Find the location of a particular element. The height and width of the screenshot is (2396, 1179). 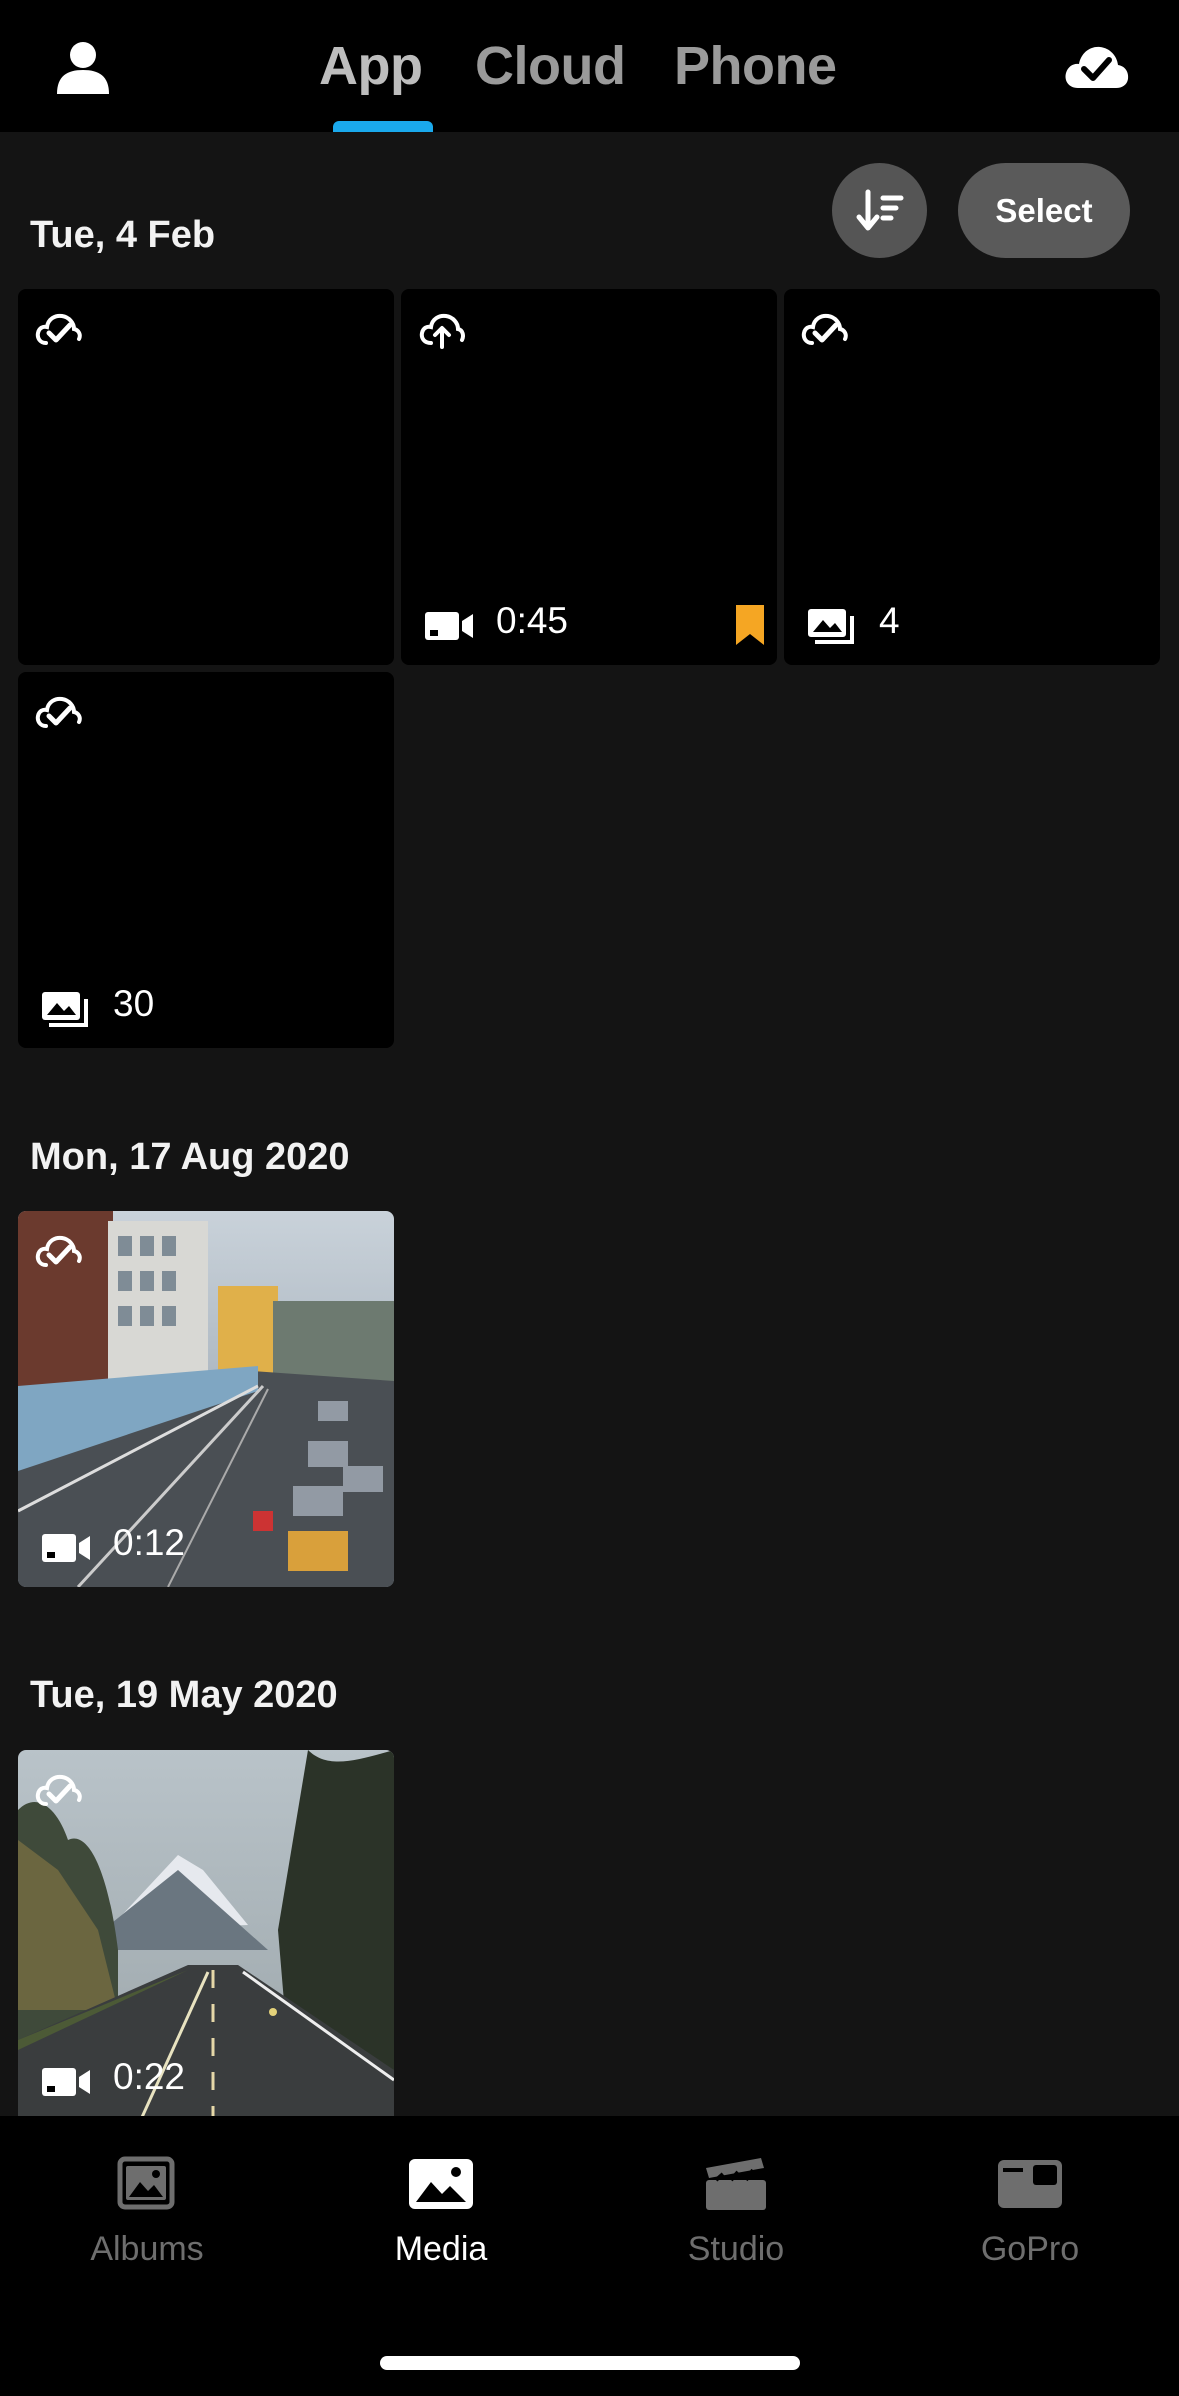

sort-button is located at coordinates (879, 210).